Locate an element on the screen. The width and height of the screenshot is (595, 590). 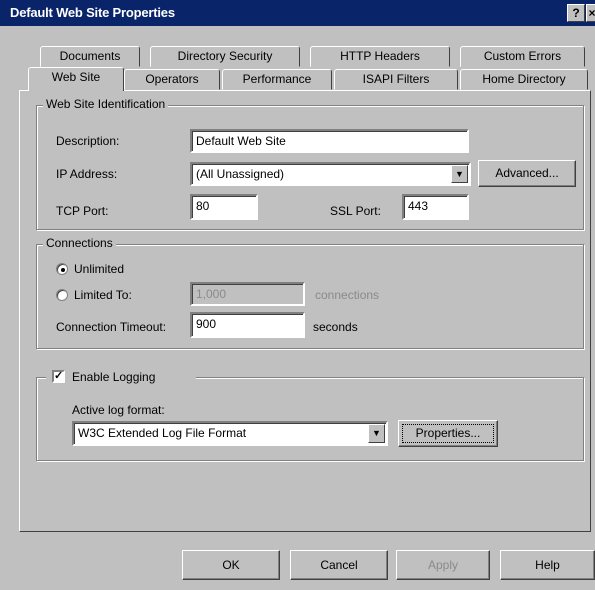
tab-documents: Documents is located at coordinates (90, 56).